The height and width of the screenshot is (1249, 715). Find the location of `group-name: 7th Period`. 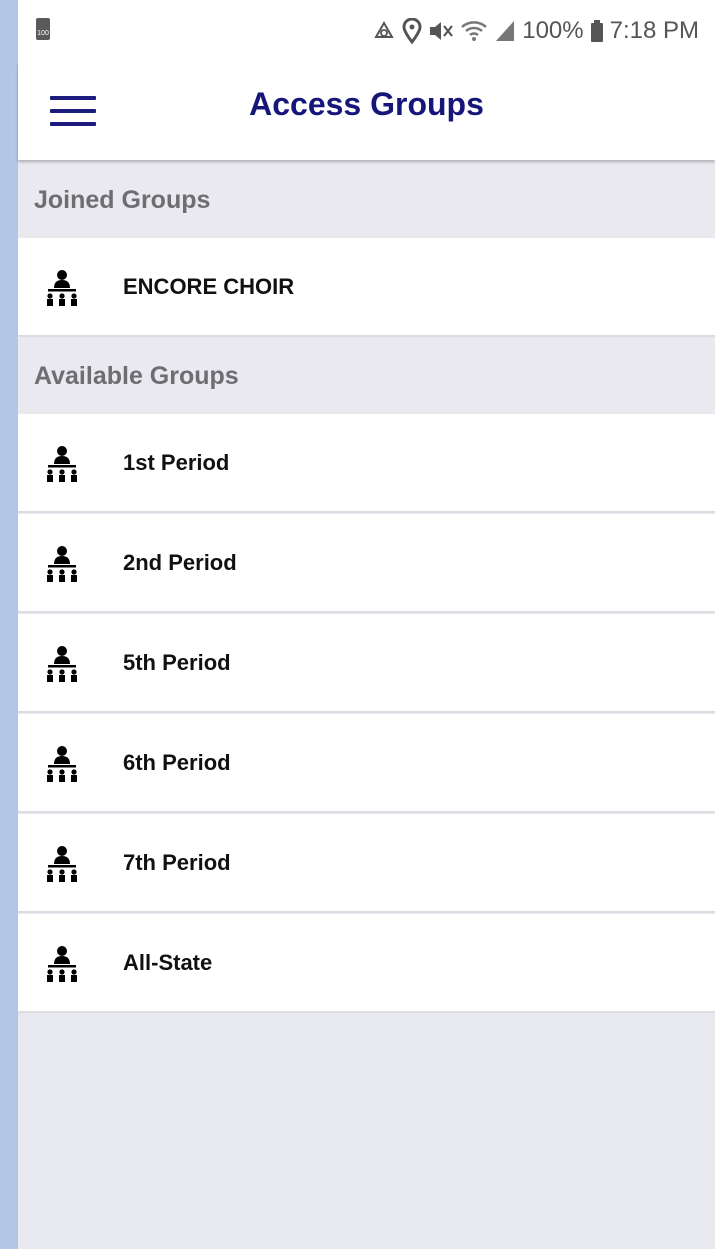

group-name: 7th Period is located at coordinates (177, 862).